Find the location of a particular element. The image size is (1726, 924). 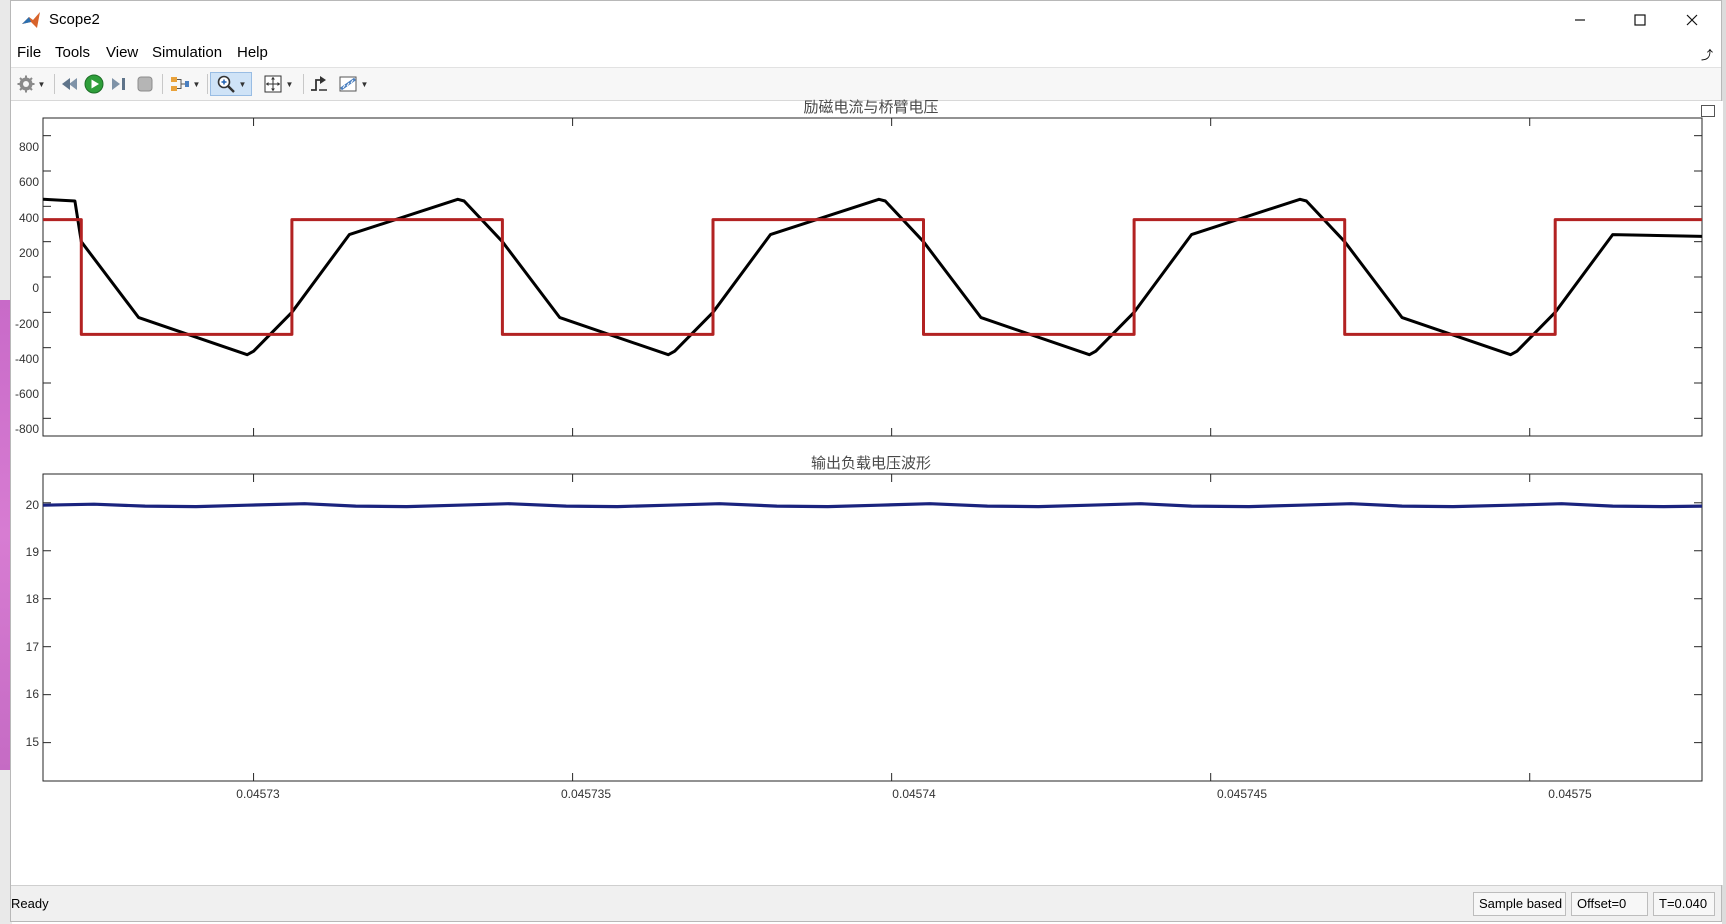

matlab-logo-icon is located at coordinates (31, 20).